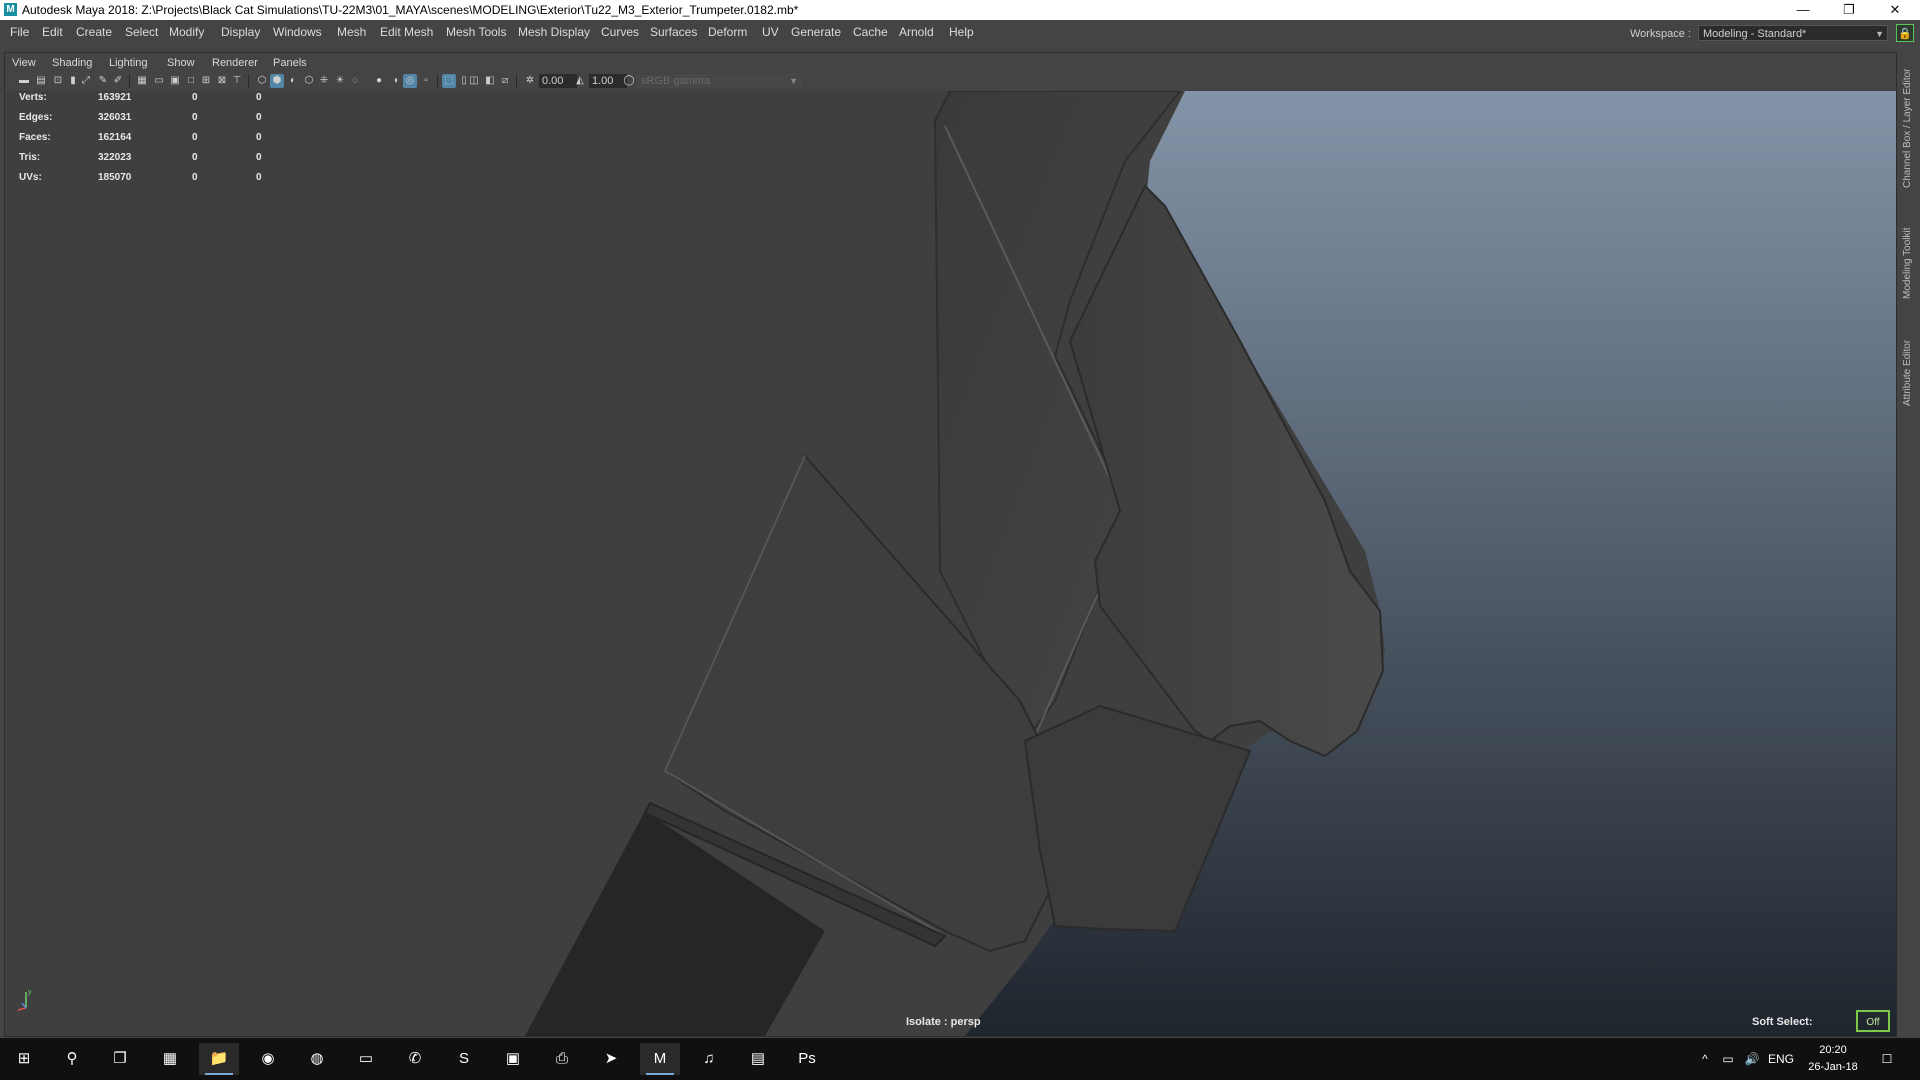 The image size is (1920, 1080). What do you see at coordinates (406, 32) in the screenshot?
I see `menu-edit-mesh: Edit Mesh` at bounding box center [406, 32].